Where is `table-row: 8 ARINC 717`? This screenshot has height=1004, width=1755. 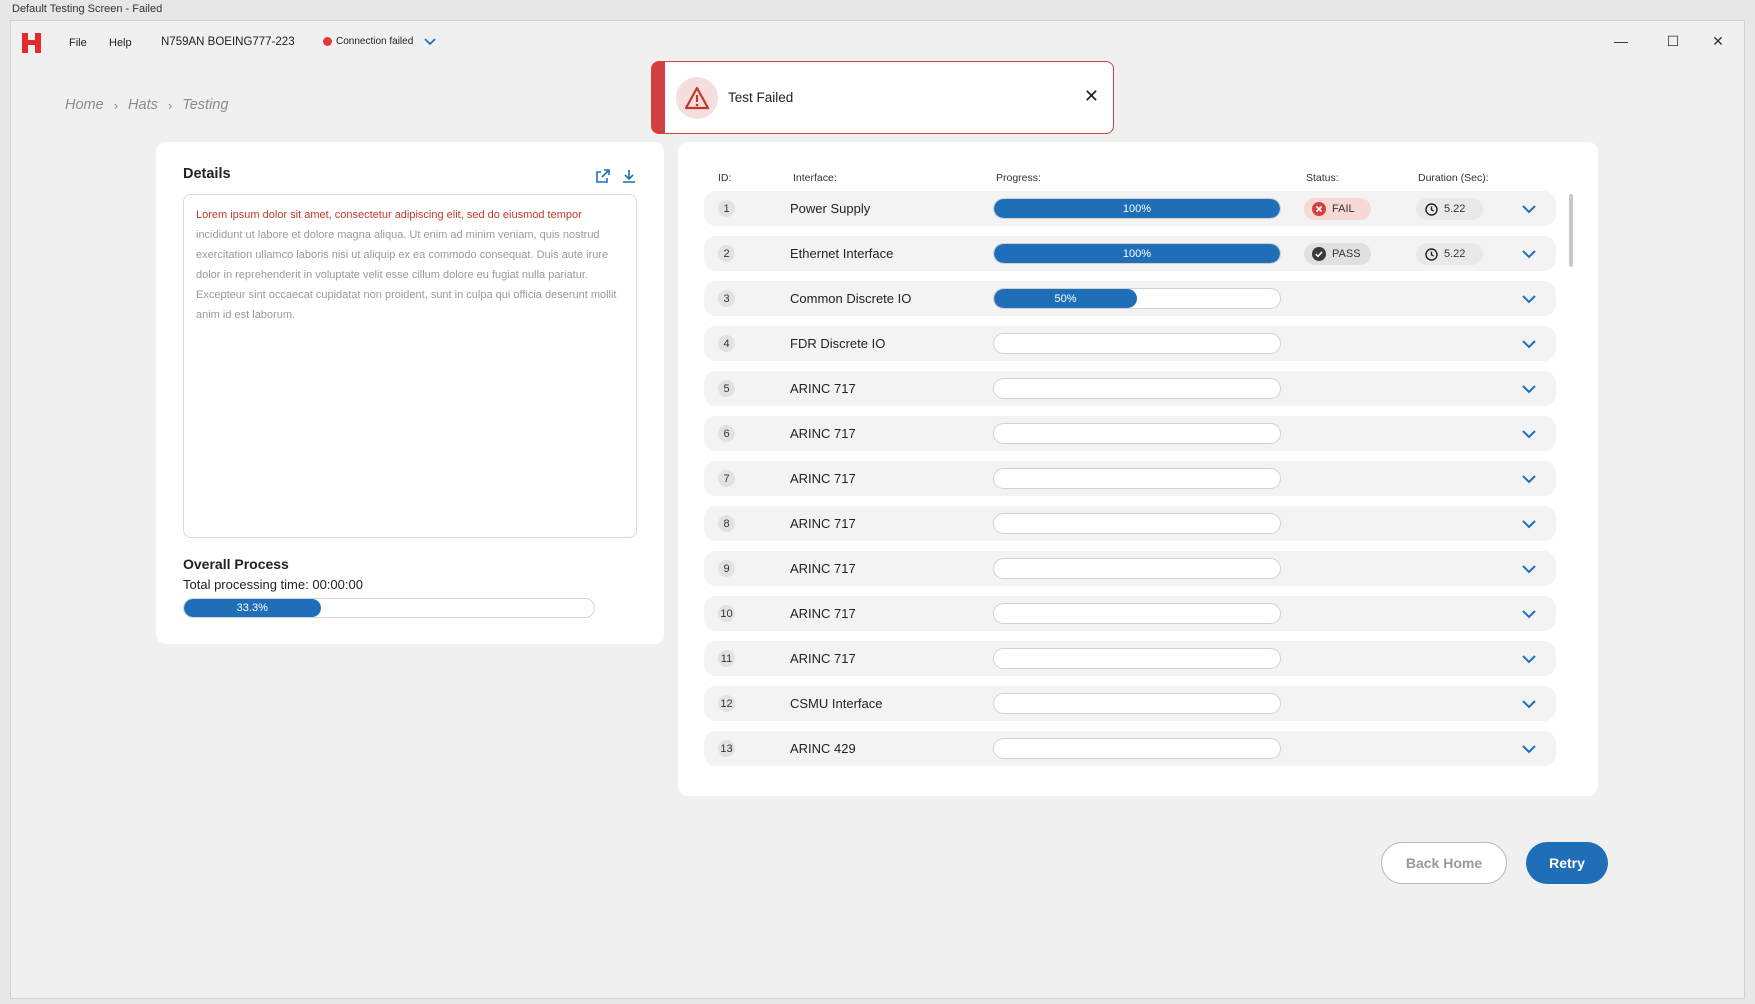 table-row: 8 ARINC 717 is located at coordinates (1130, 523).